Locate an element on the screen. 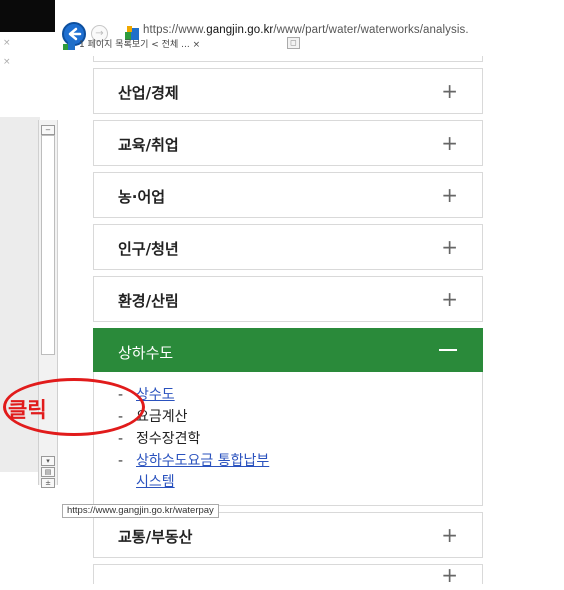  submenu-label: 정수장견학 is located at coordinates (168, 439).